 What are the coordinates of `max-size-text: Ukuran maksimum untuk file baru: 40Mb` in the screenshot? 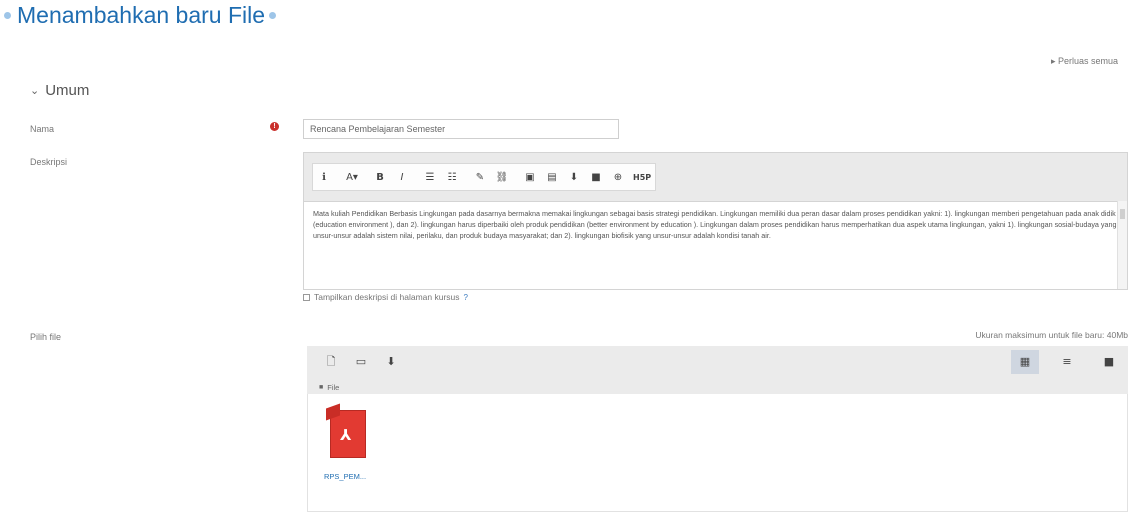 It's located at (1051, 335).